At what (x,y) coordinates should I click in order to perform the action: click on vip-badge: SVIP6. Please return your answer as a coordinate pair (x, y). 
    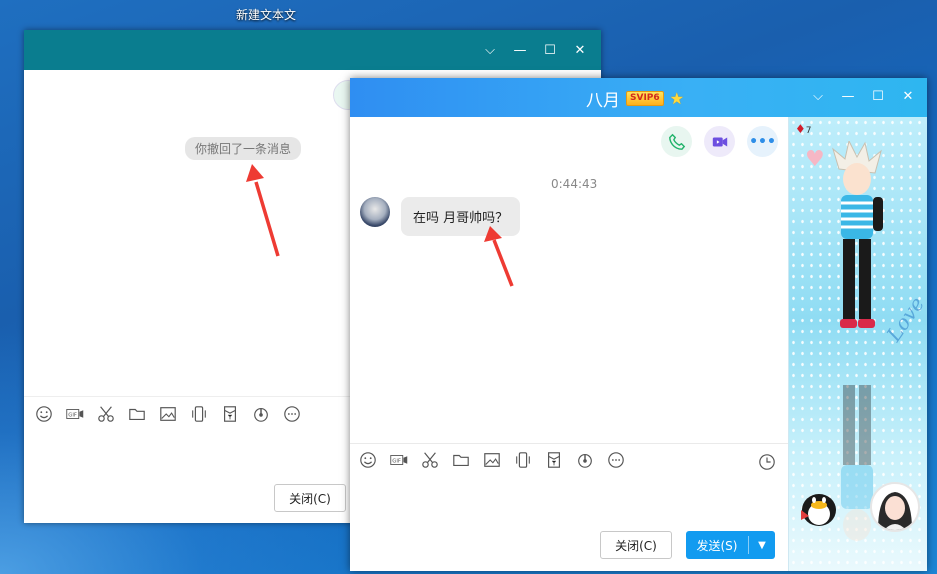
    Looking at the image, I should click on (645, 98).